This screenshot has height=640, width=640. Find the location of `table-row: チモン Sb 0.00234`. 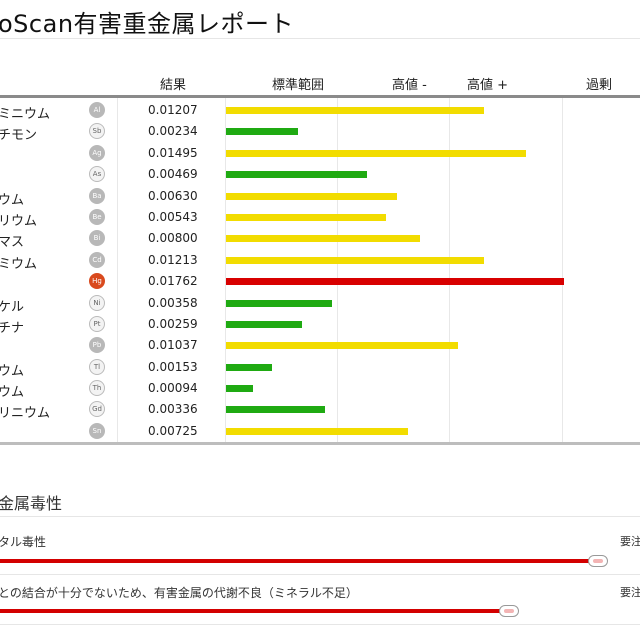

table-row: チモン Sb 0.00234 is located at coordinates (320, 132).